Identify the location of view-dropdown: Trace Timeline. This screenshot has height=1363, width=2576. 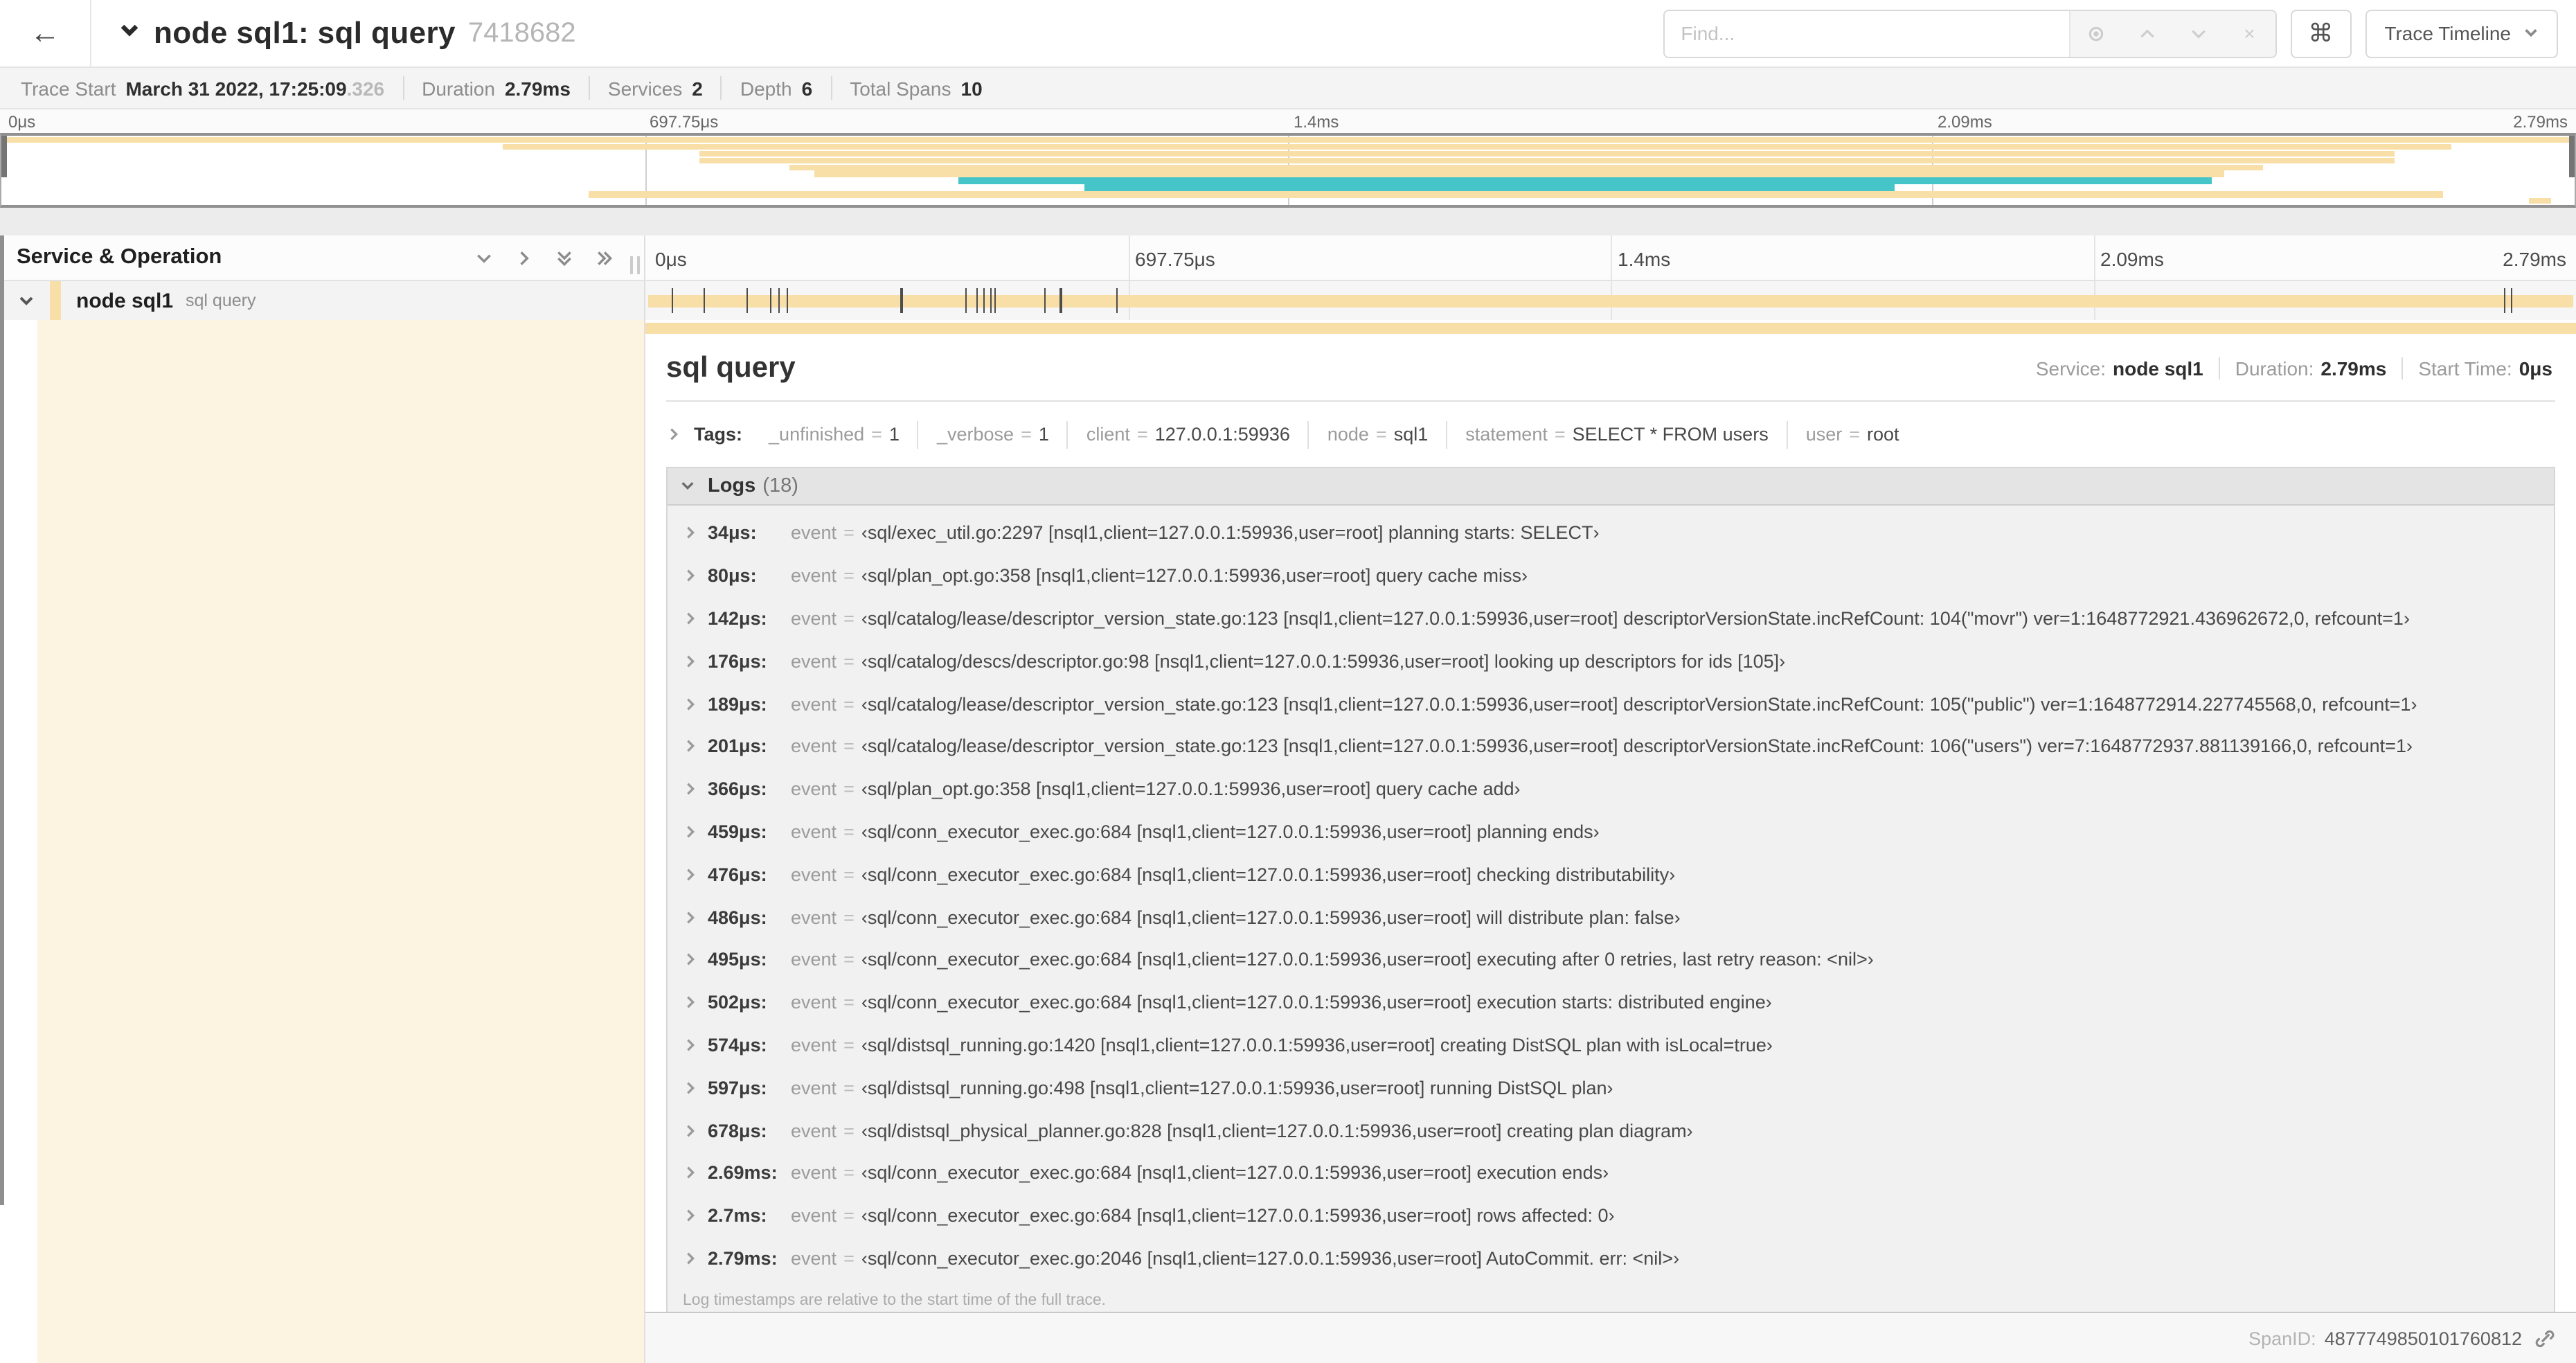
(2462, 33).